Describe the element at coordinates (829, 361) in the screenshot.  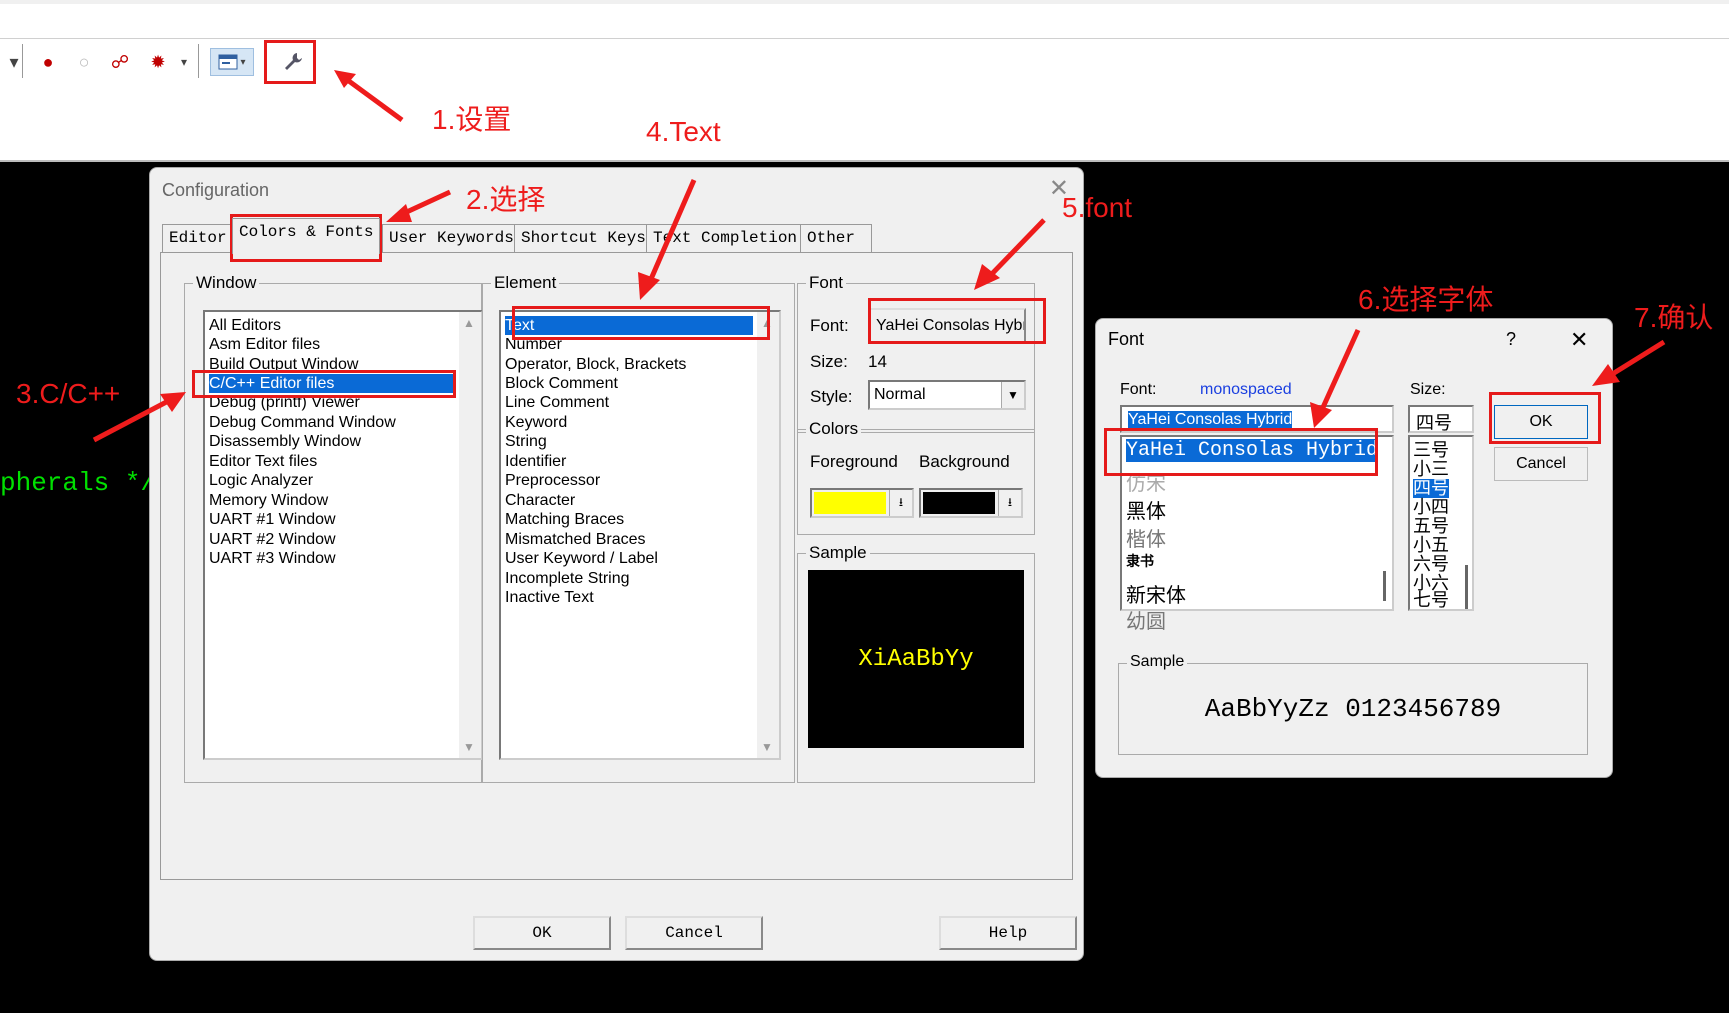
I see `size-label: Size:` at that location.